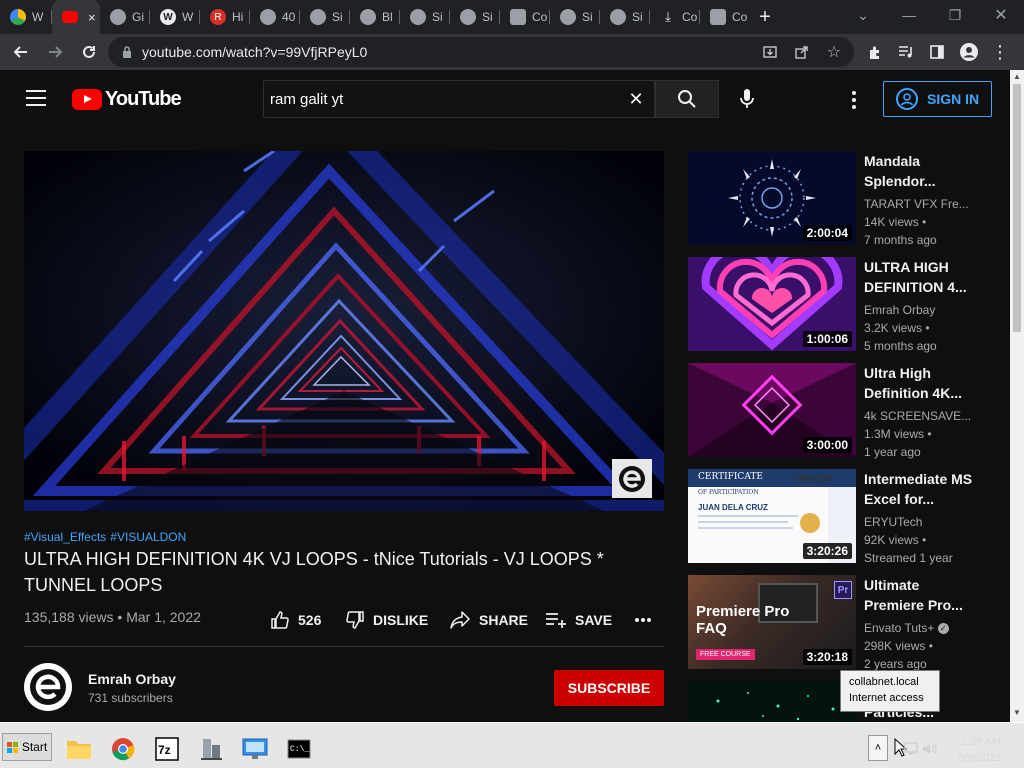  I want to click on video-thumbnail: Pr Premiere Pro FAQ FREE COURSE 3:20:18, so click(772, 622).